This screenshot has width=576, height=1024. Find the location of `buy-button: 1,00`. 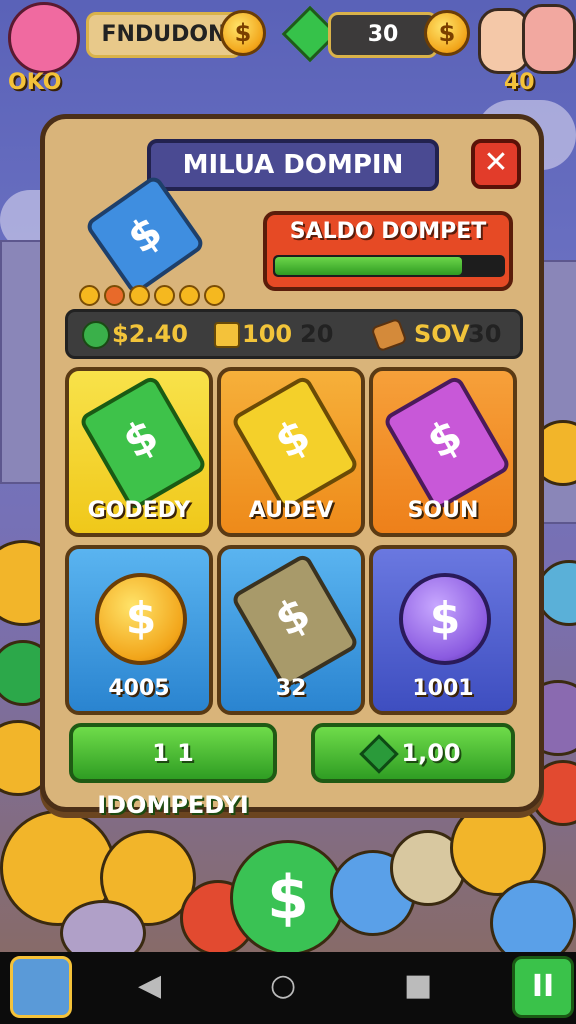

buy-button: 1,00 is located at coordinates (413, 753).